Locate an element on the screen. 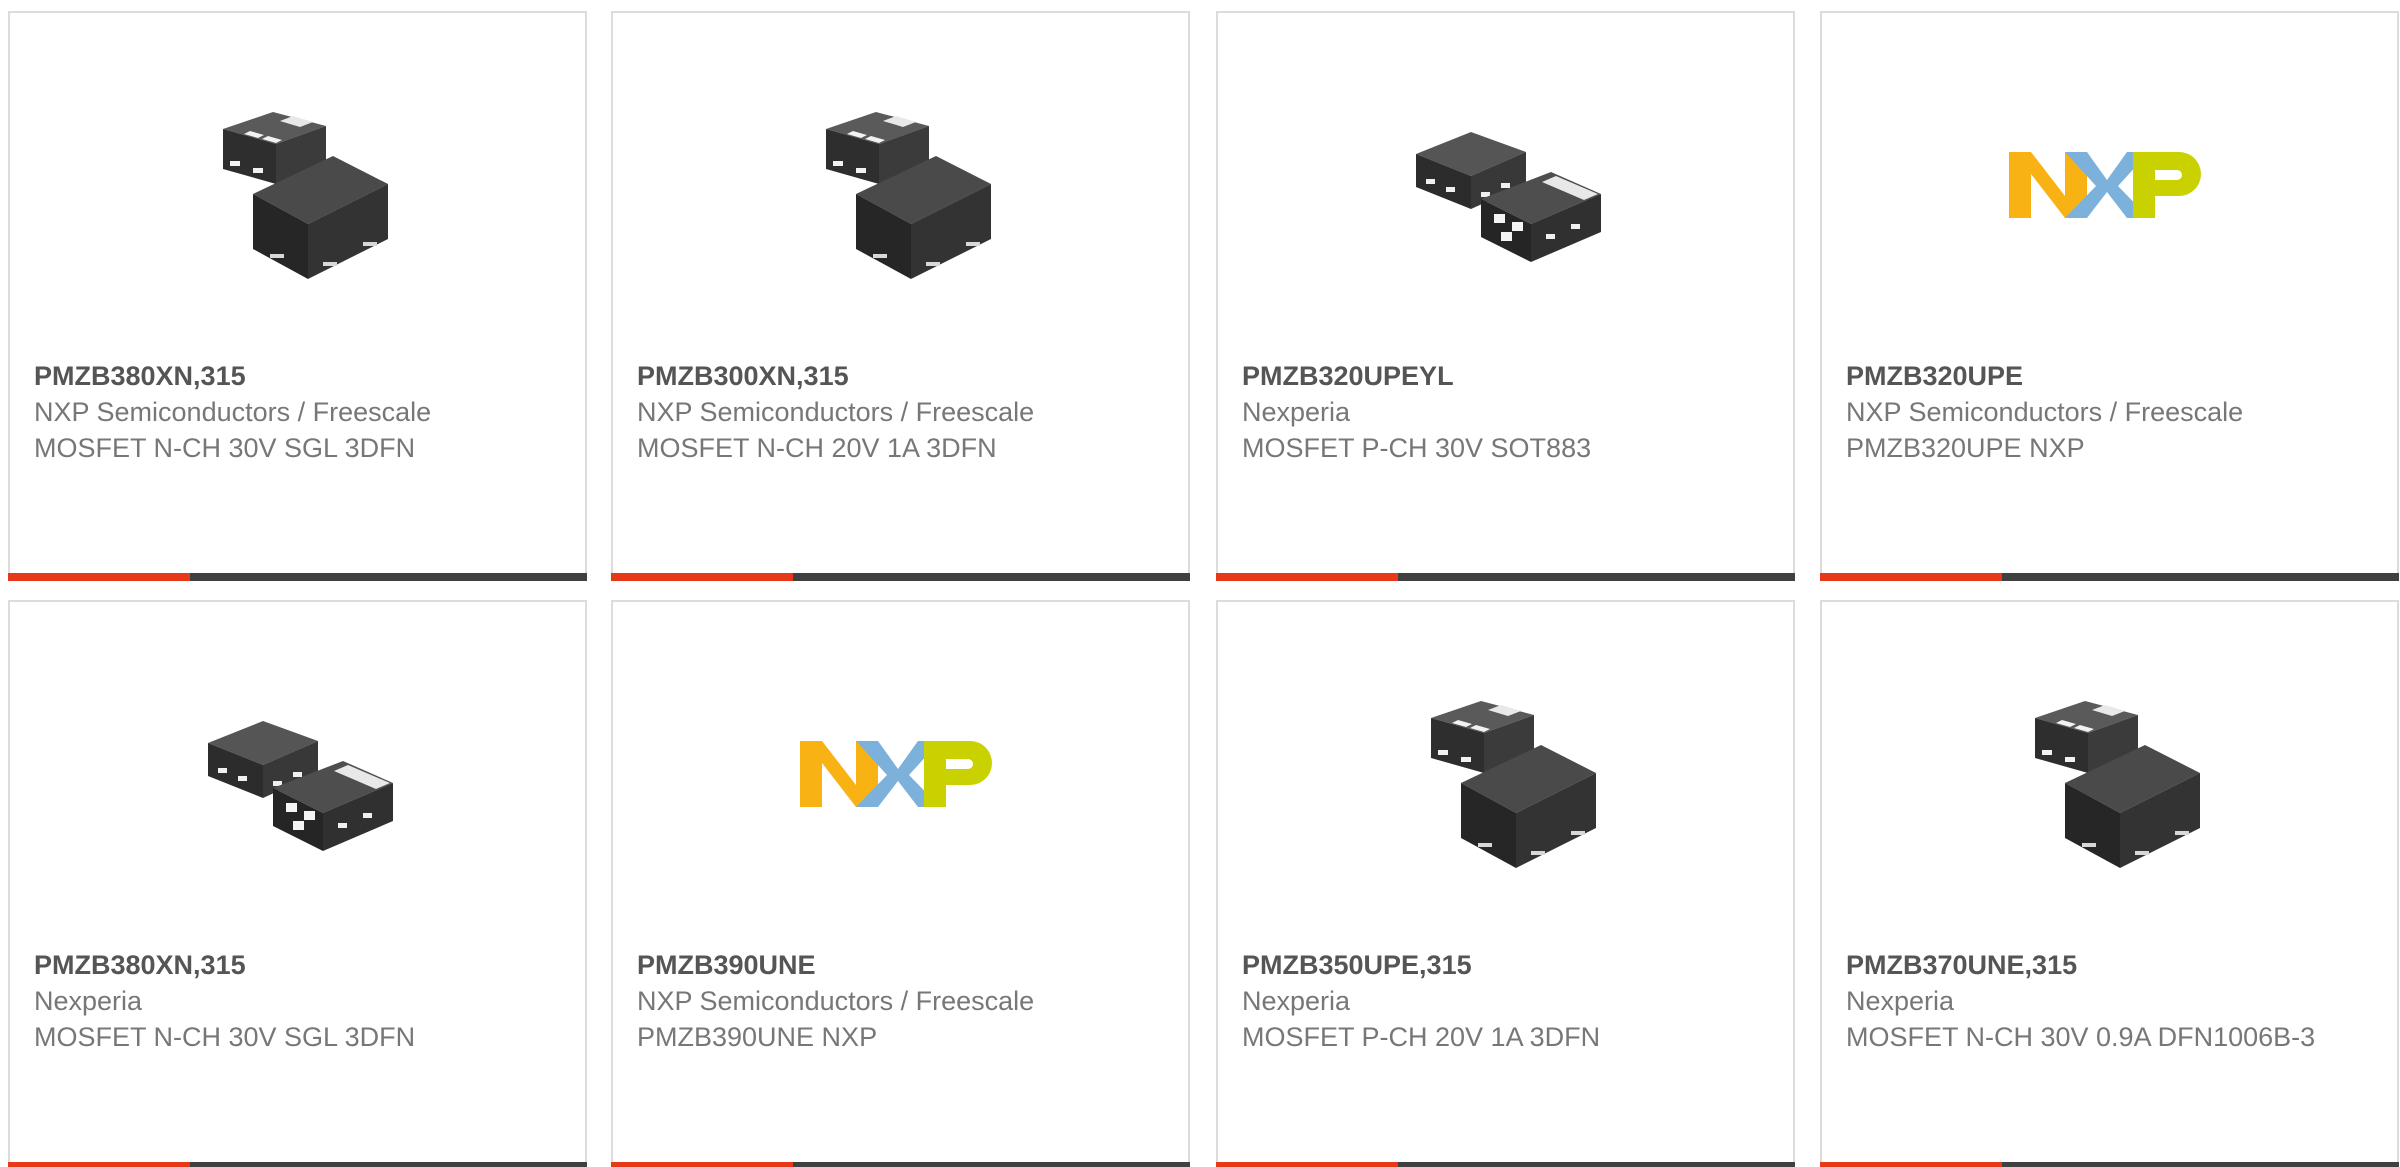  part-number: PMZB370UNE,315 is located at coordinates (2109, 965).